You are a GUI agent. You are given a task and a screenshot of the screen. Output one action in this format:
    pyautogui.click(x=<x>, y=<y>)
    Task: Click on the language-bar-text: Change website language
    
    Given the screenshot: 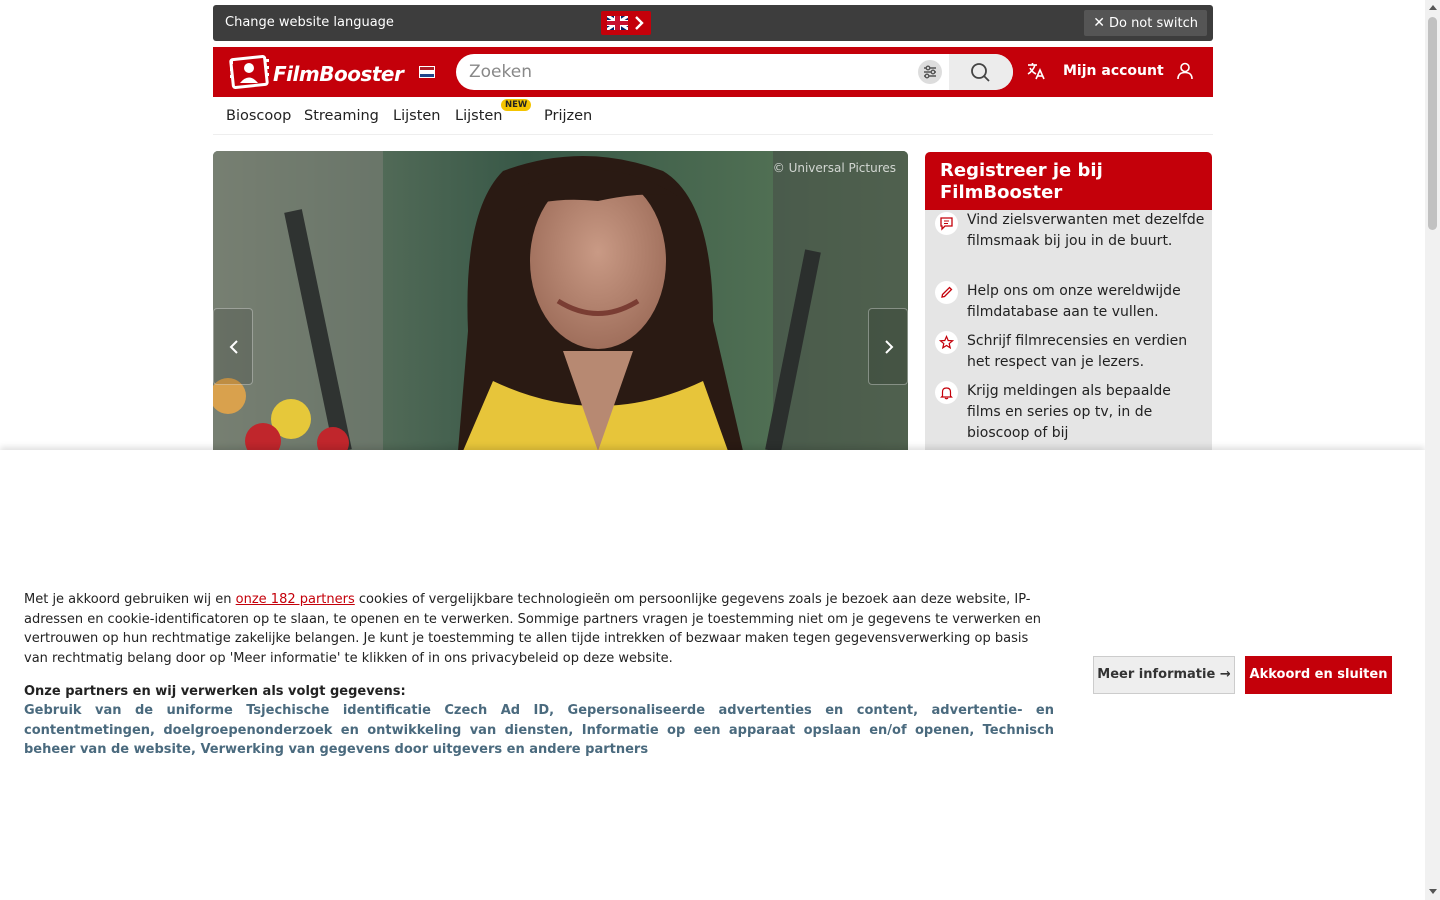 What is the action you would take?
    pyautogui.click(x=309, y=22)
    